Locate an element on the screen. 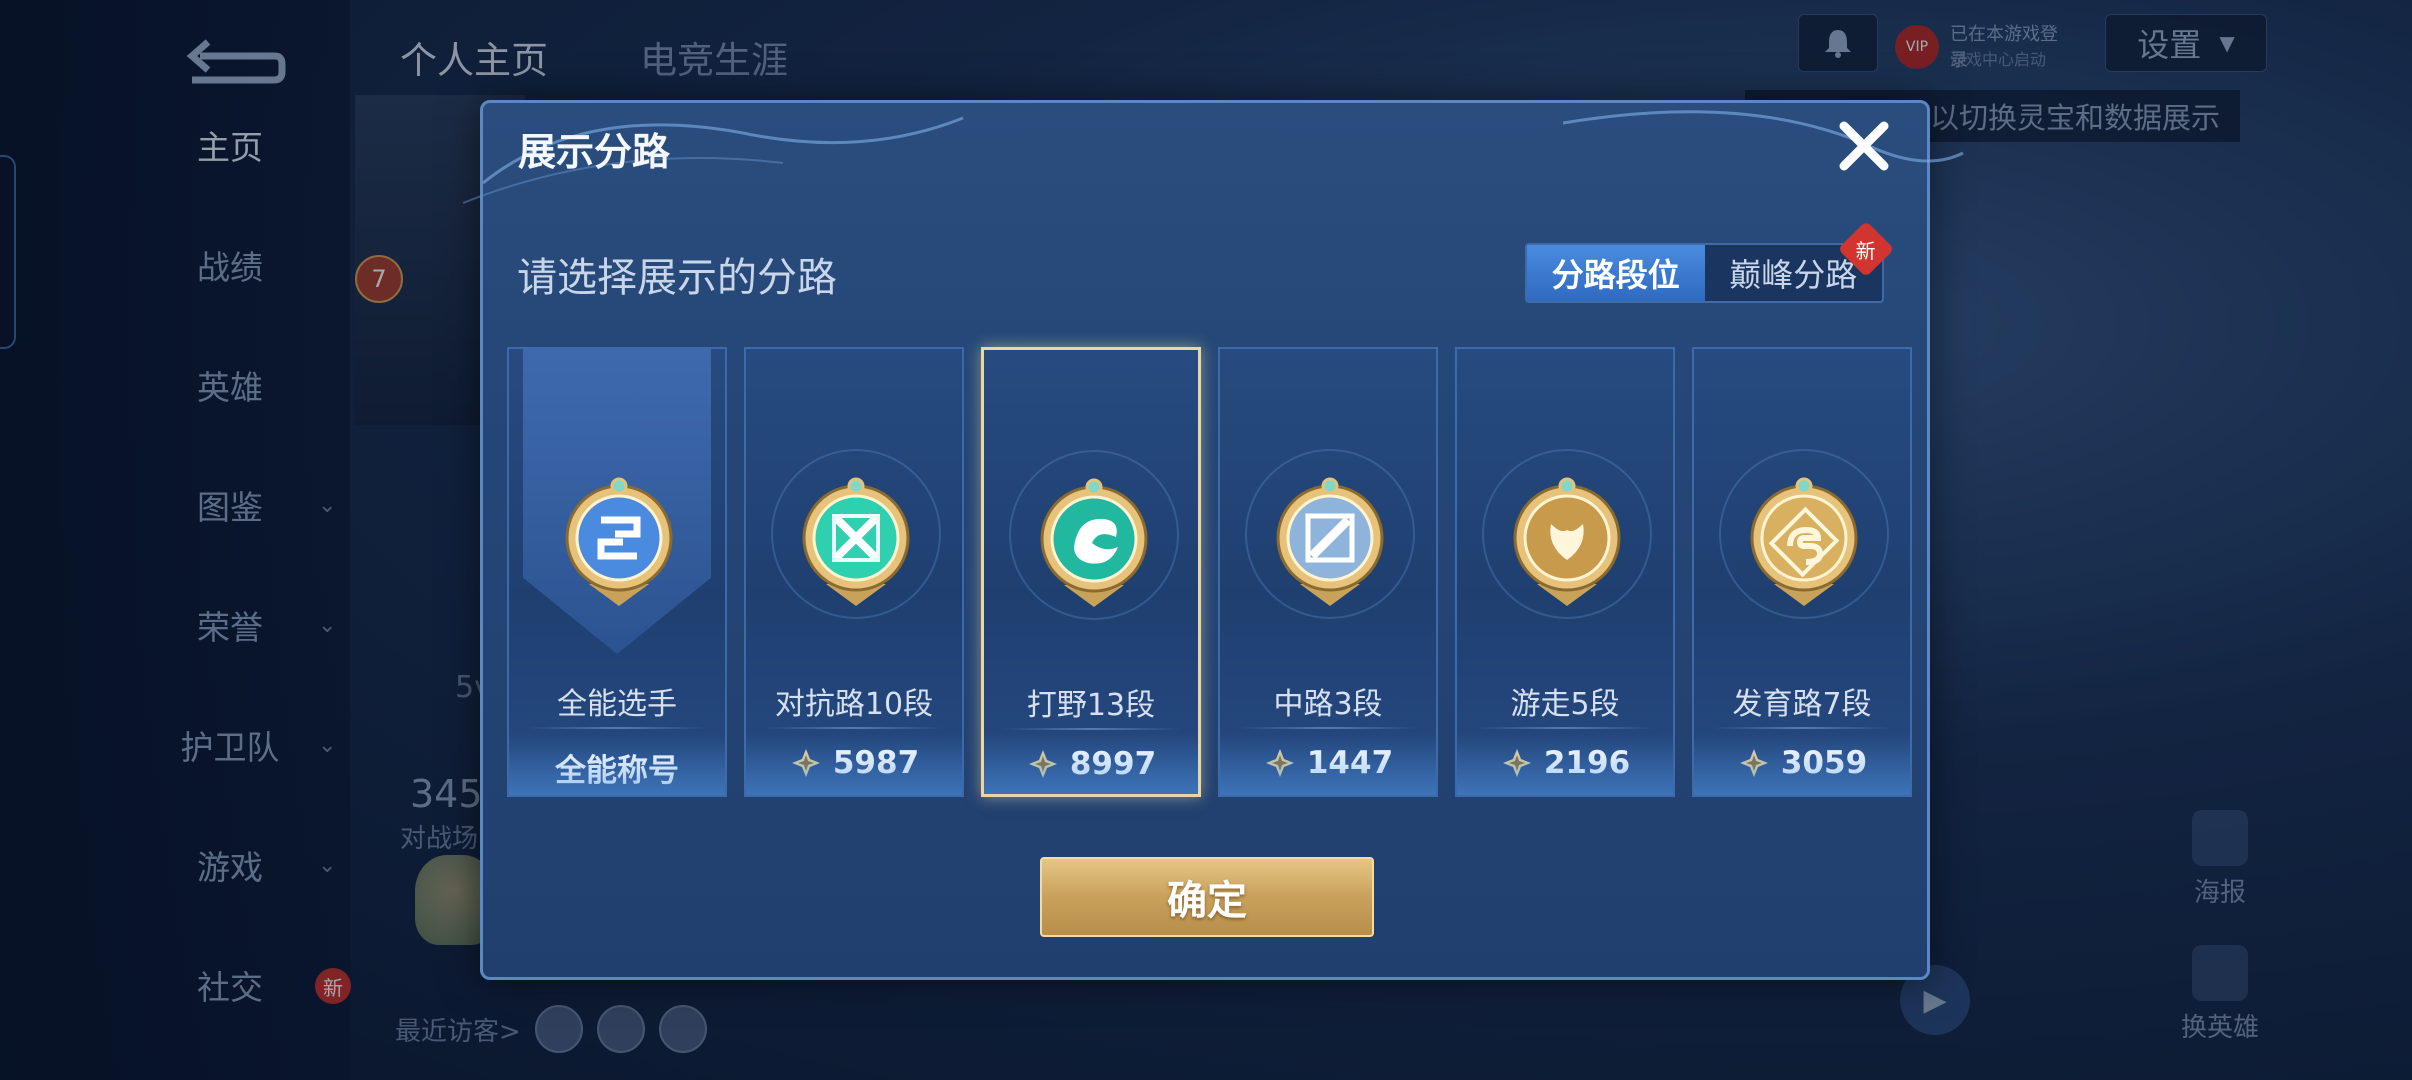 Image resolution: width=2412 pixels, height=1080 pixels. lane-name: 中路3段 is located at coordinates (1328, 704).